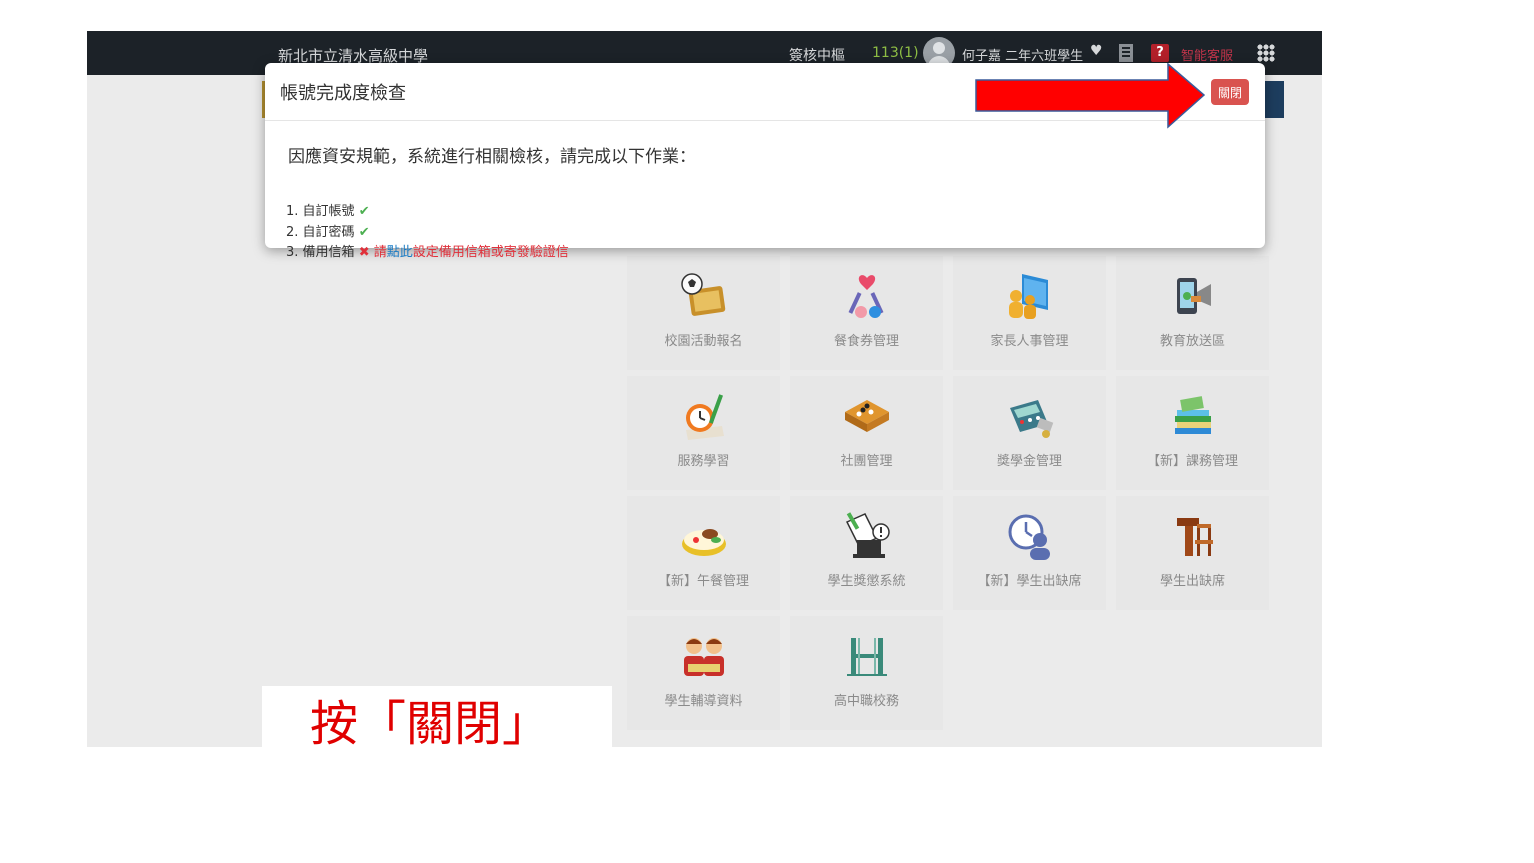 The image size is (1534, 863). Describe the element at coordinates (1032, 419) in the screenshot. I see `calculator-money-icon` at that location.